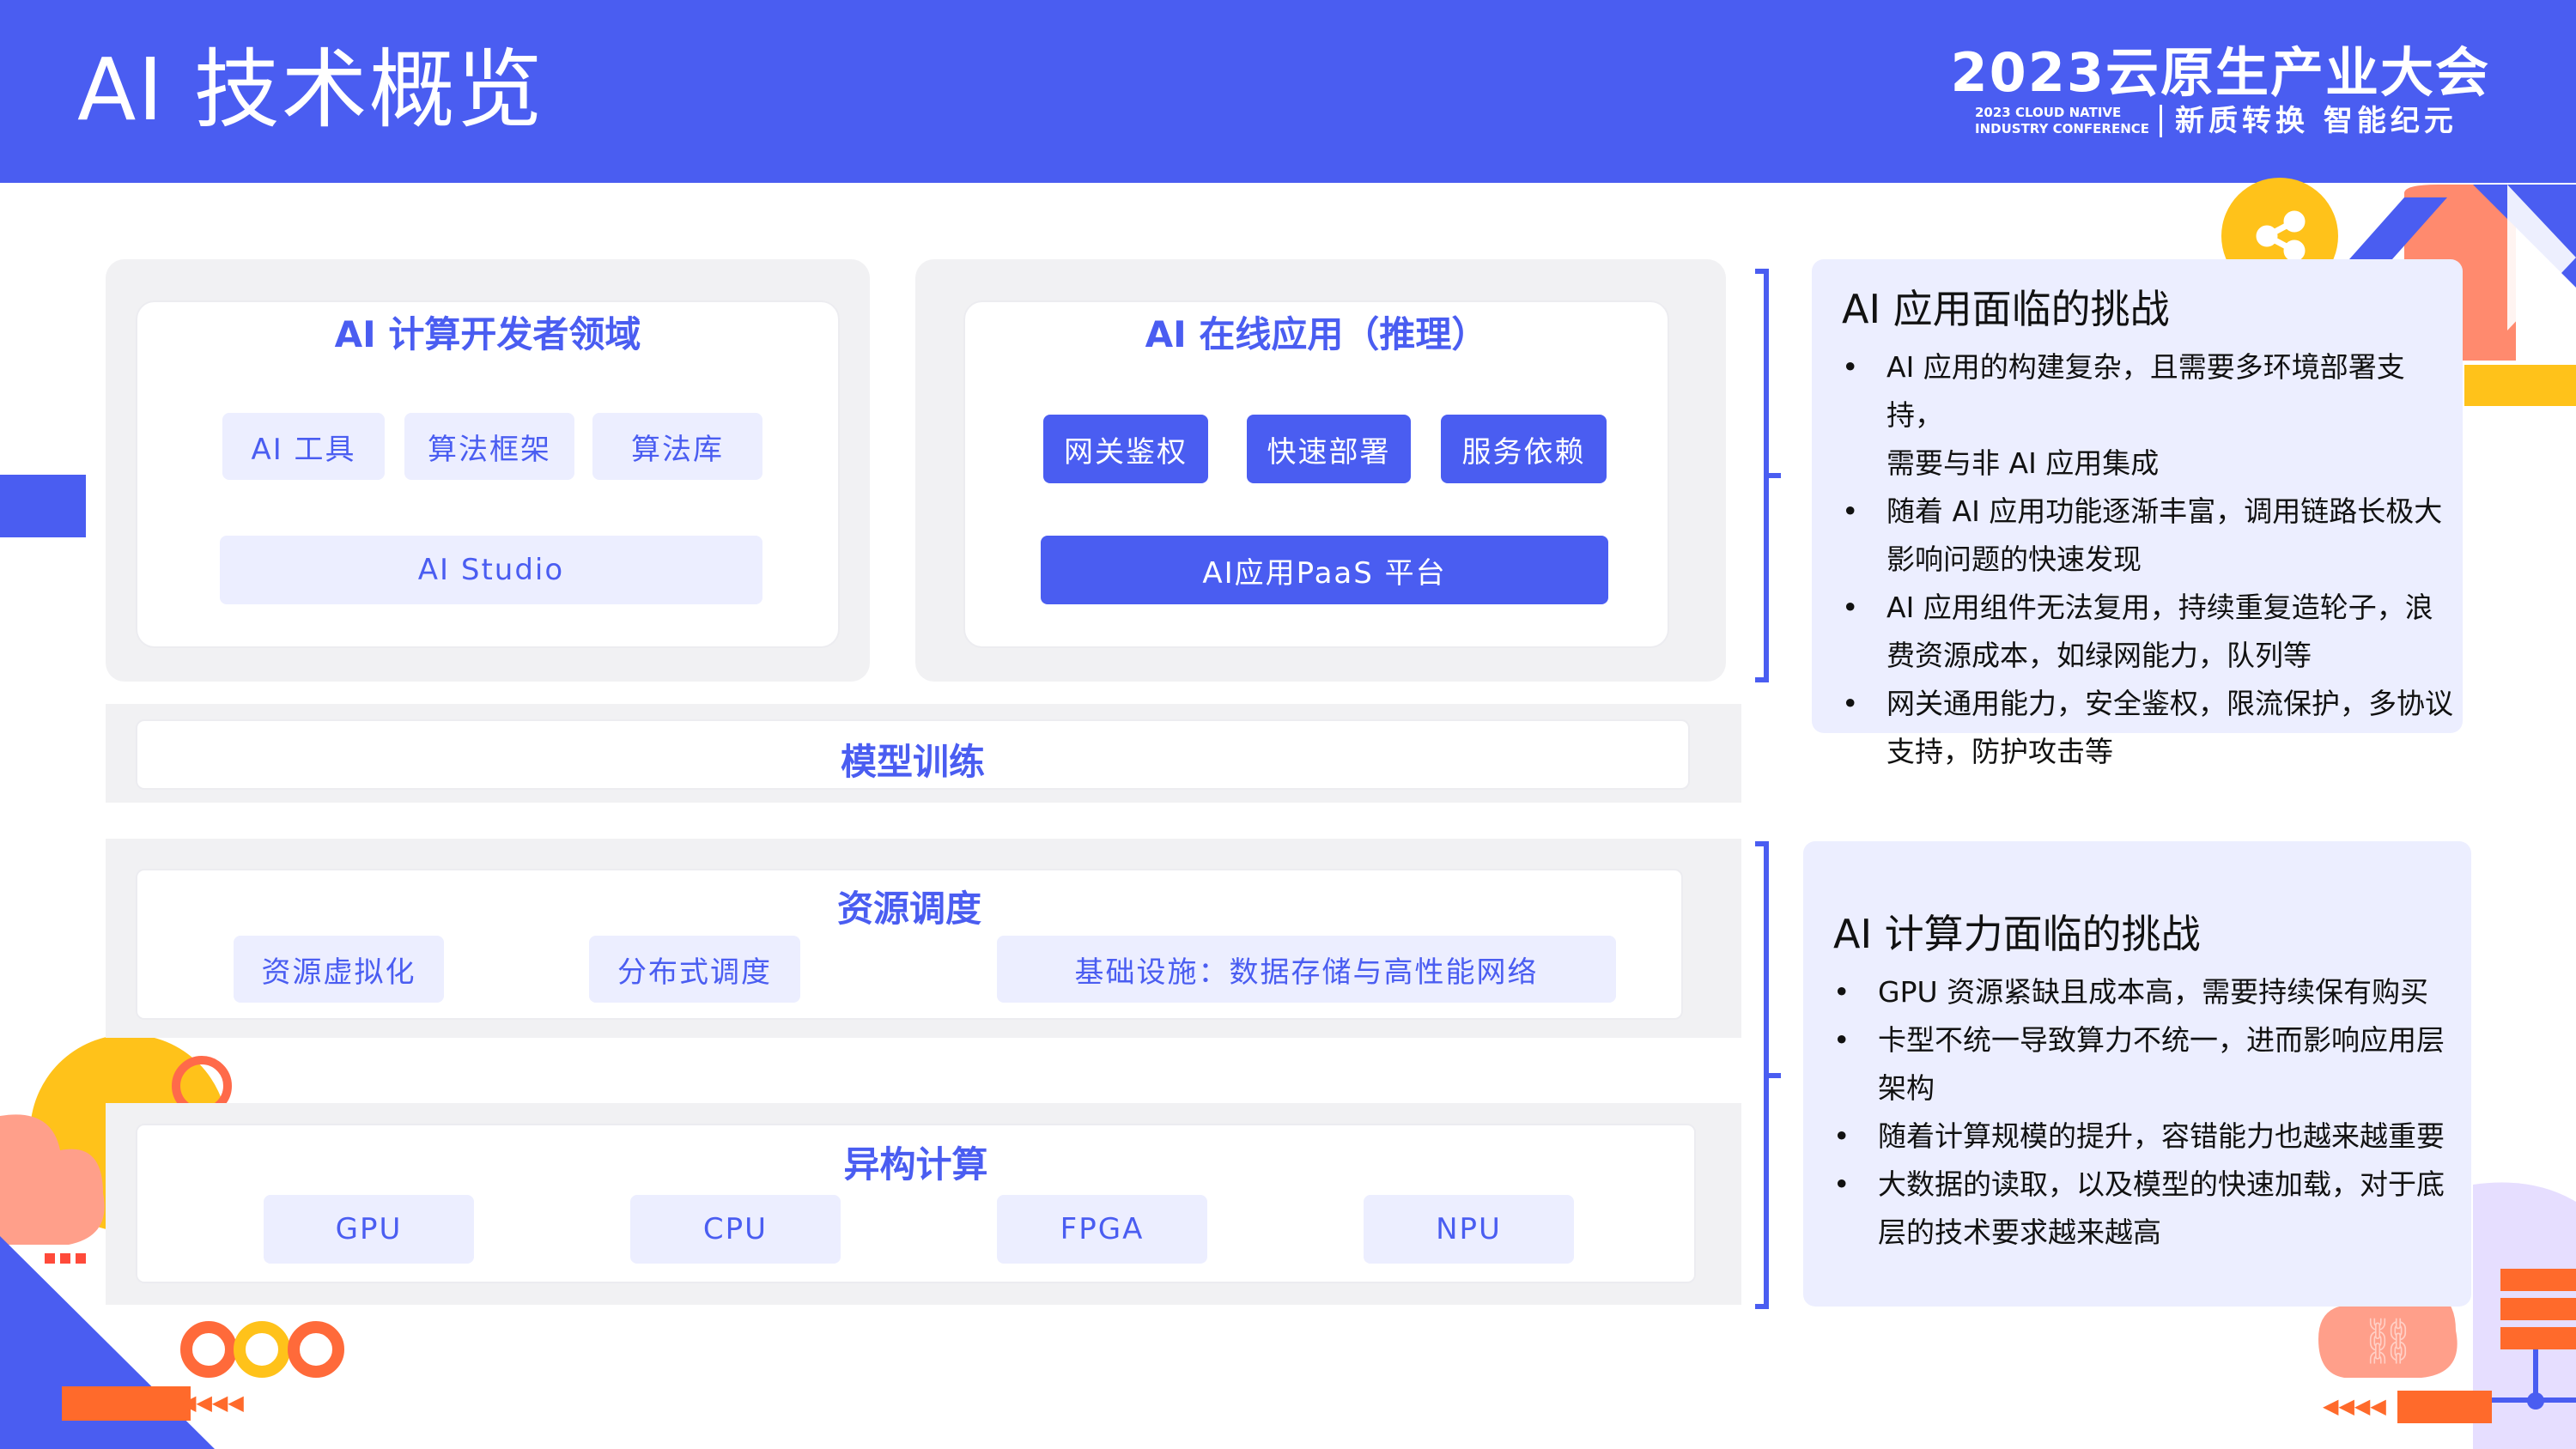 Image resolution: width=2576 pixels, height=1449 pixels. What do you see at coordinates (1324, 570) in the screenshot?
I see `ai-app-paas-chip: AI应用PaaS 平台` at bounding box center [1324, 570].